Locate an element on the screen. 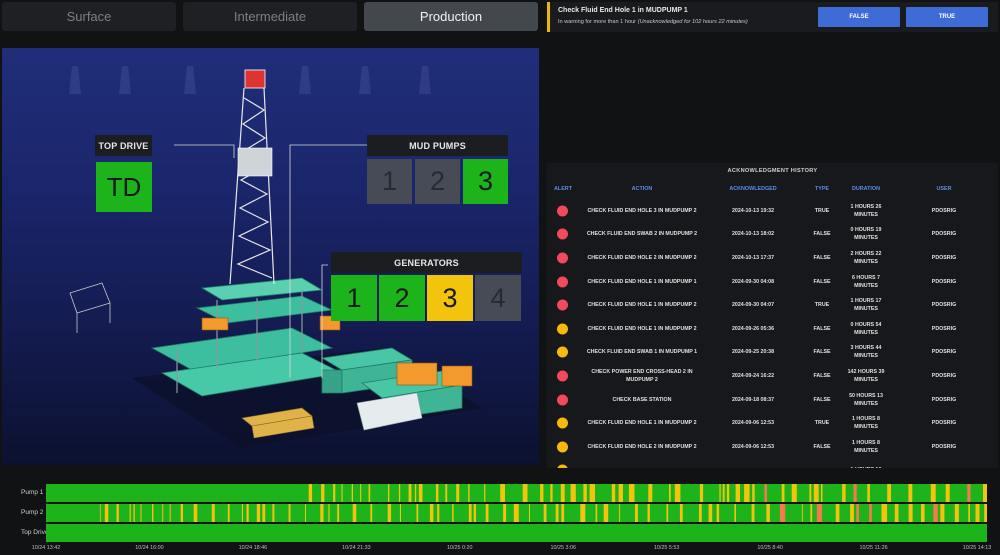  tab-intermediate: Intermediate is located at coordinates (270, 16).